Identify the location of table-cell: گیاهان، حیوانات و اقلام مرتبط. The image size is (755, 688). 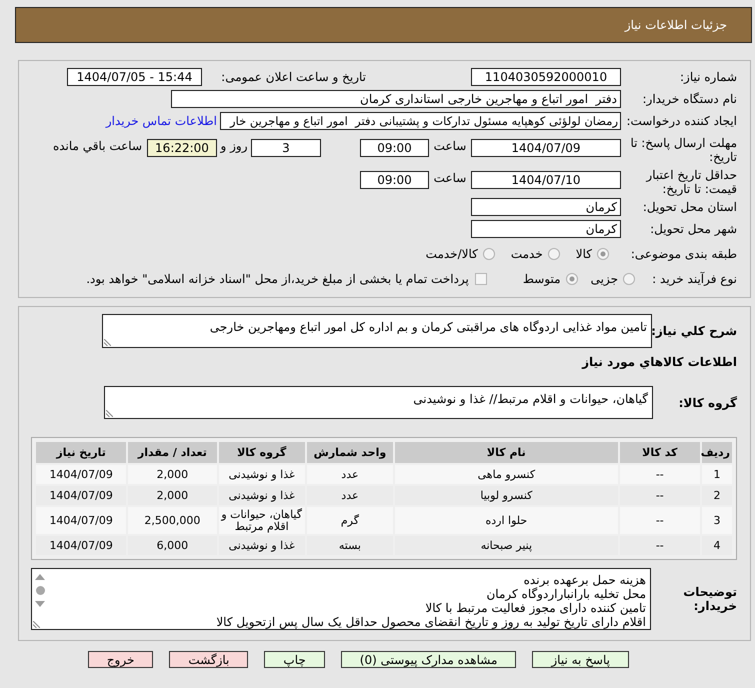
(261, 520).